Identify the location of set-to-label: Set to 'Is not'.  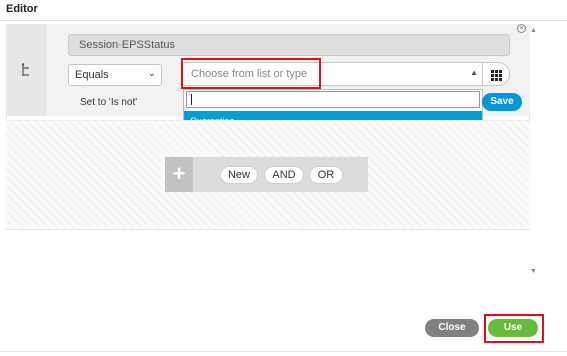
(109, 102).